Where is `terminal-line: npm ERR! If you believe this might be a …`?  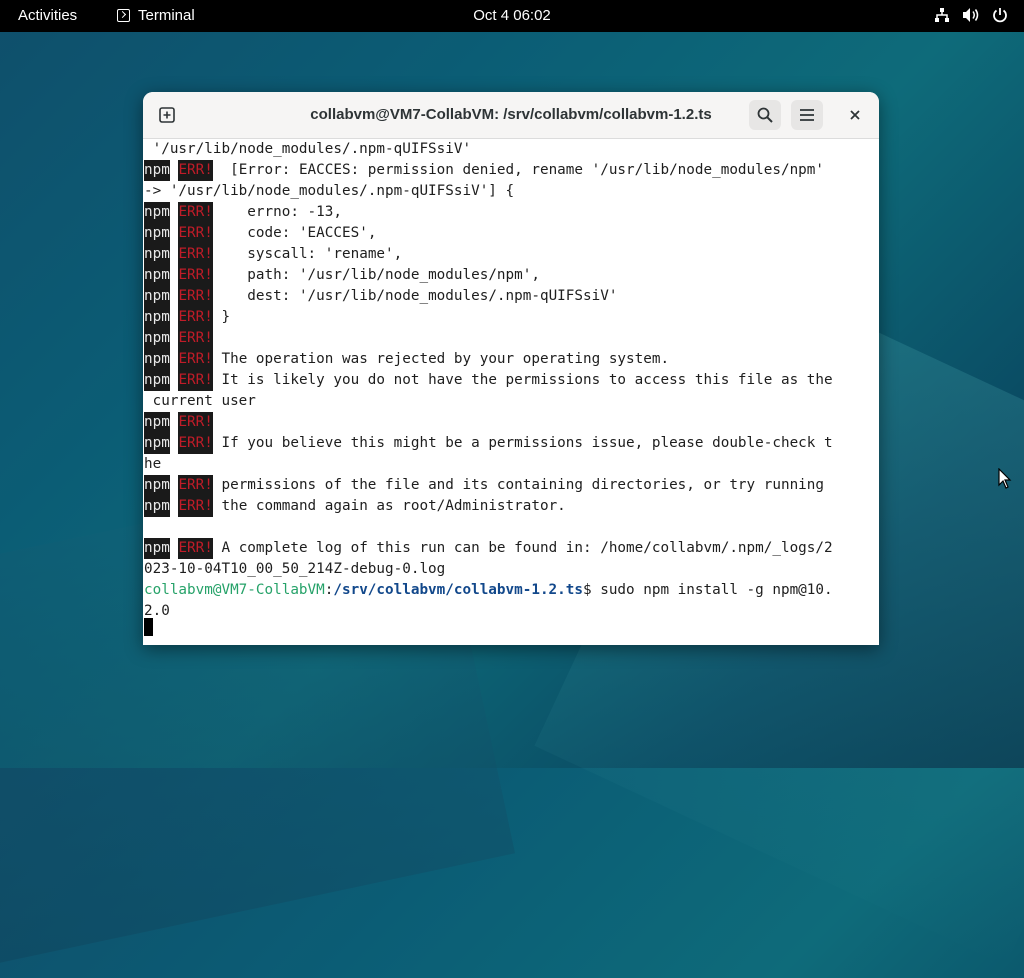
terminal-line: npm ERR! If you believe this might be a … is located at coordinates (488, 443).